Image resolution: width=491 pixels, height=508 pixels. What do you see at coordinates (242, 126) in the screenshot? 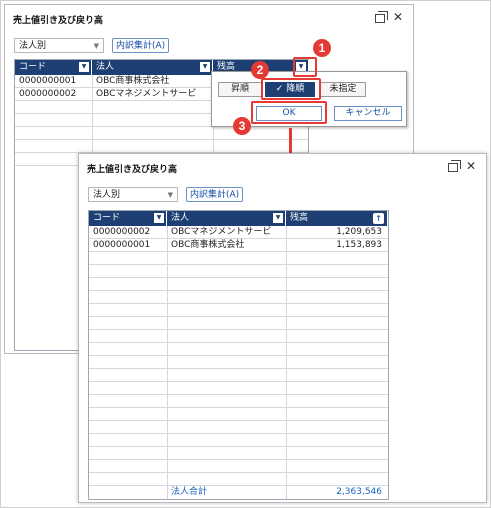
I see `step-badge: 3` at bounding box center [242, 126].